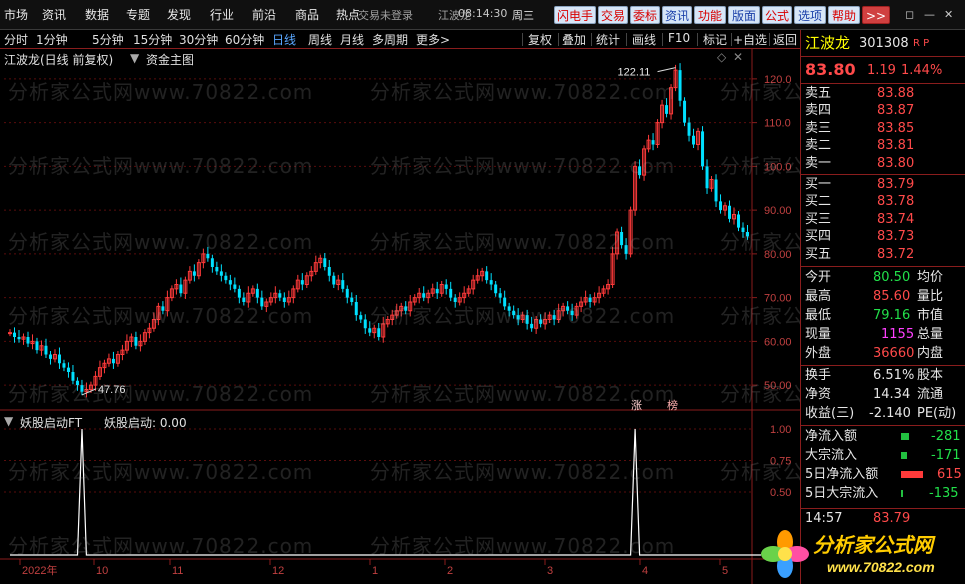 The height and width of the screenshot is (584, 965). Describe the element at coordinates (51, 423) in the screenshot. I see `sub-chart-title: 妖股启动FT` at that location.